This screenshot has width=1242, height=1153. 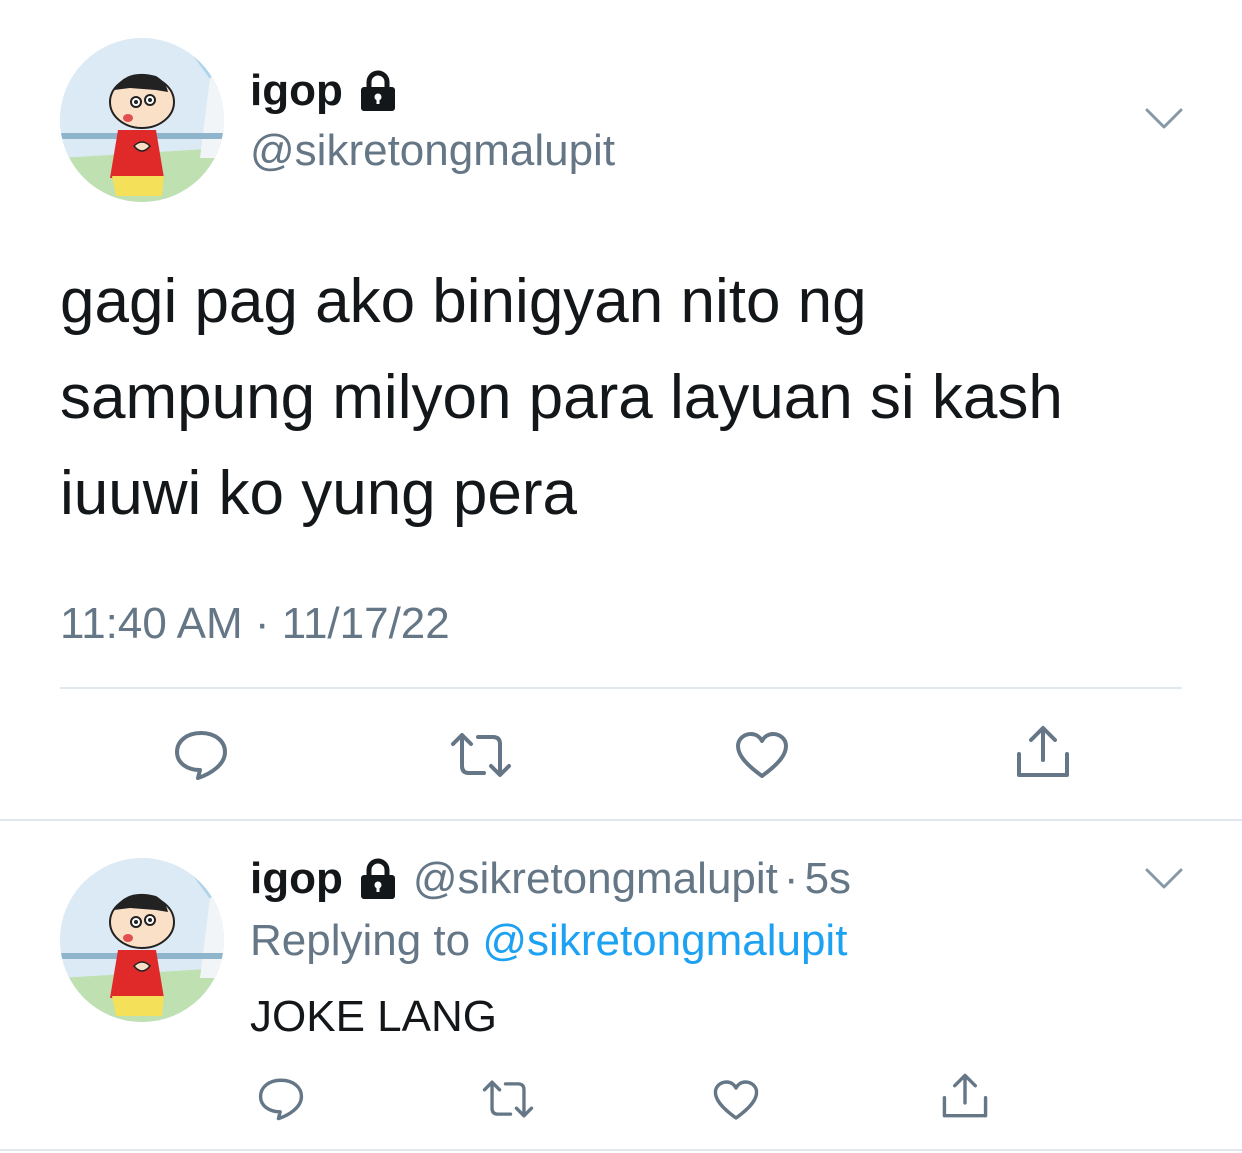 I want to click on tweet-text: JOKE LANG, so click(x=373, y=1016).